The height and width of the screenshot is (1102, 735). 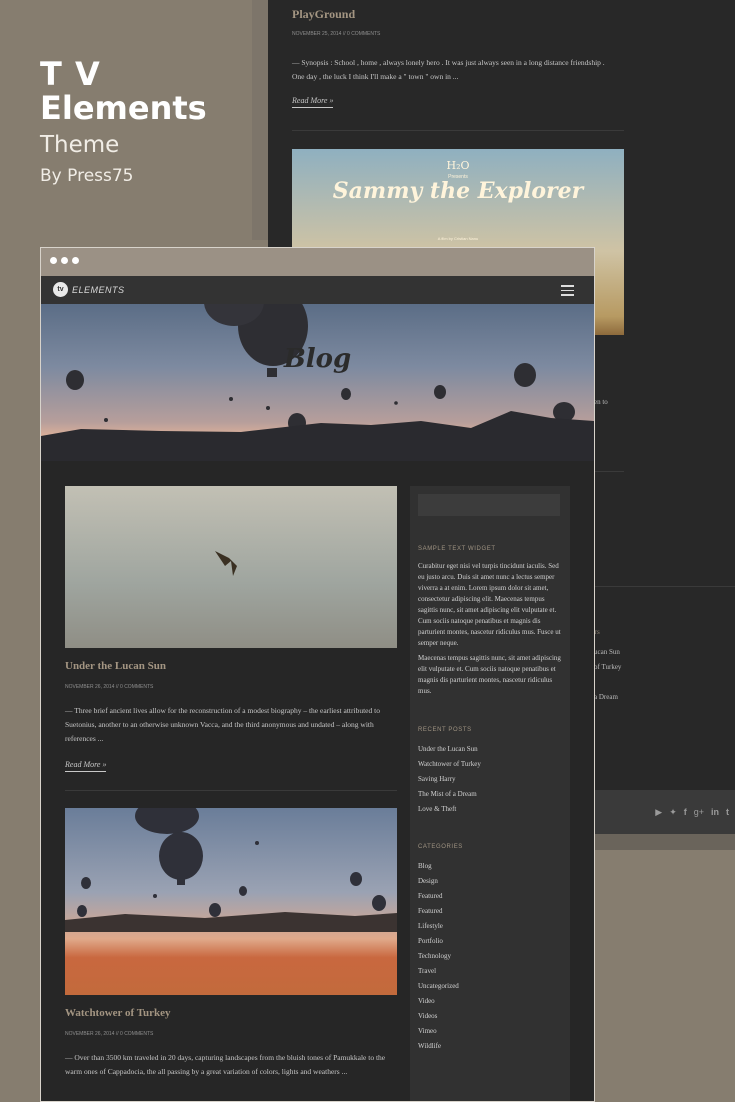 I want to click on back-fragment-link: of Turkey, so click(x=607, y=667).